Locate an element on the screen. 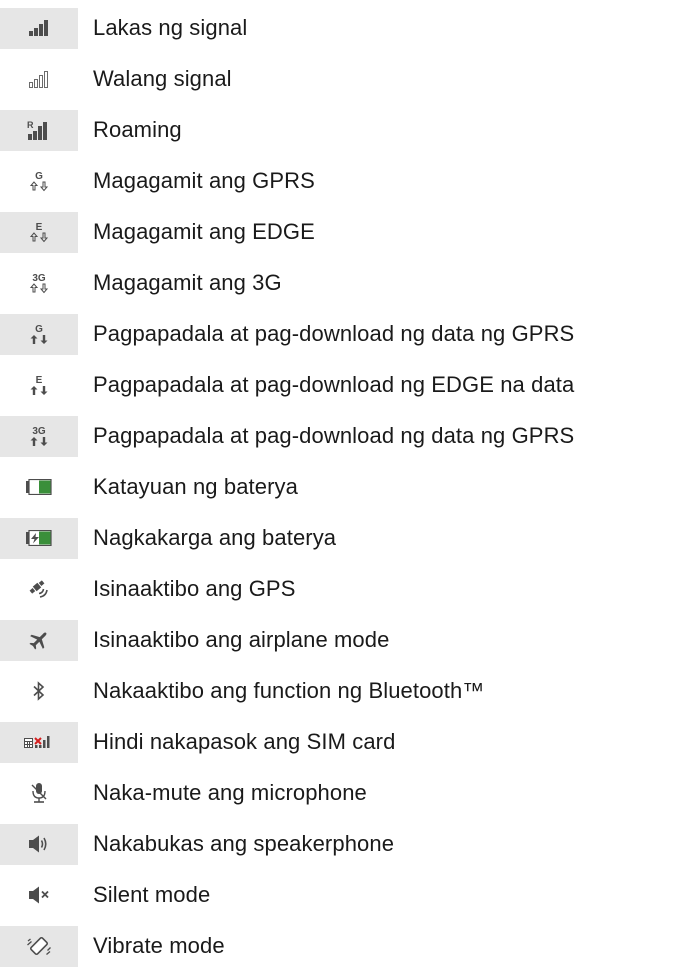 Image resolution: width=673 pixels, height=974 pixels. speakerphone-on-icon is located at coordinates (38, 844).